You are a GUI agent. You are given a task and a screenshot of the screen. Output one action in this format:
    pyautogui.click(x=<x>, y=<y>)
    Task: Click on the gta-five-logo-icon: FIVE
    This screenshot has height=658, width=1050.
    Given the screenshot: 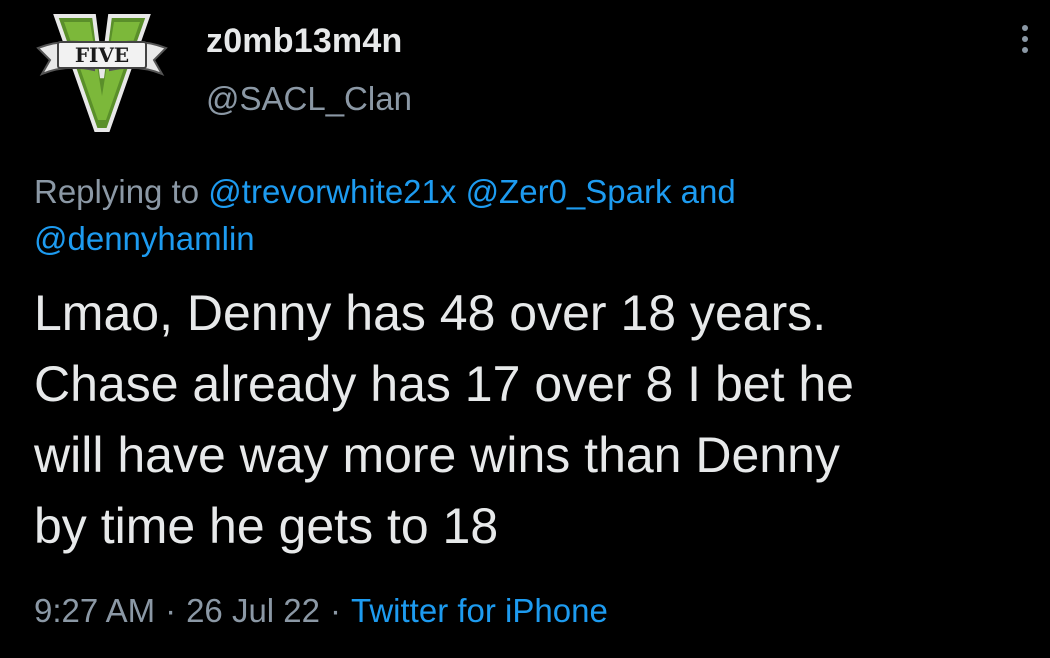 What is the action you would take?
    pyautogui.click(x=102, y=73)
    